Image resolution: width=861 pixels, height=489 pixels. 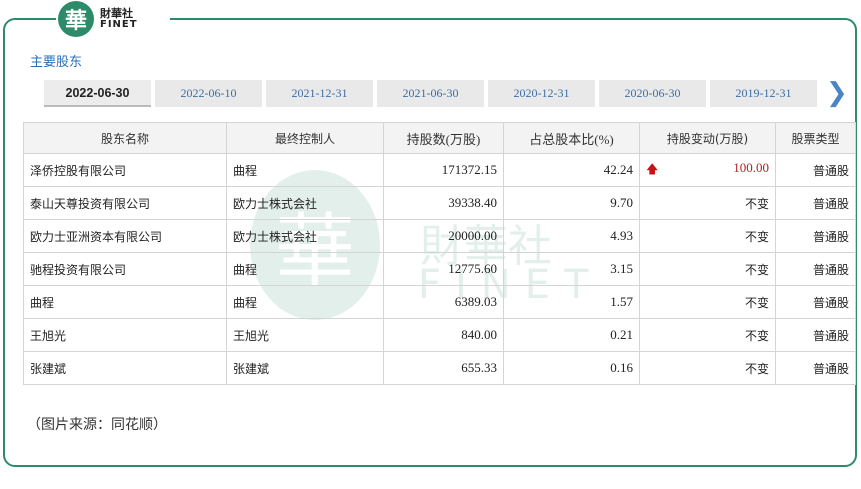 I want to click on logo-text: 財華社 FINET, so click(x=119, y=19).